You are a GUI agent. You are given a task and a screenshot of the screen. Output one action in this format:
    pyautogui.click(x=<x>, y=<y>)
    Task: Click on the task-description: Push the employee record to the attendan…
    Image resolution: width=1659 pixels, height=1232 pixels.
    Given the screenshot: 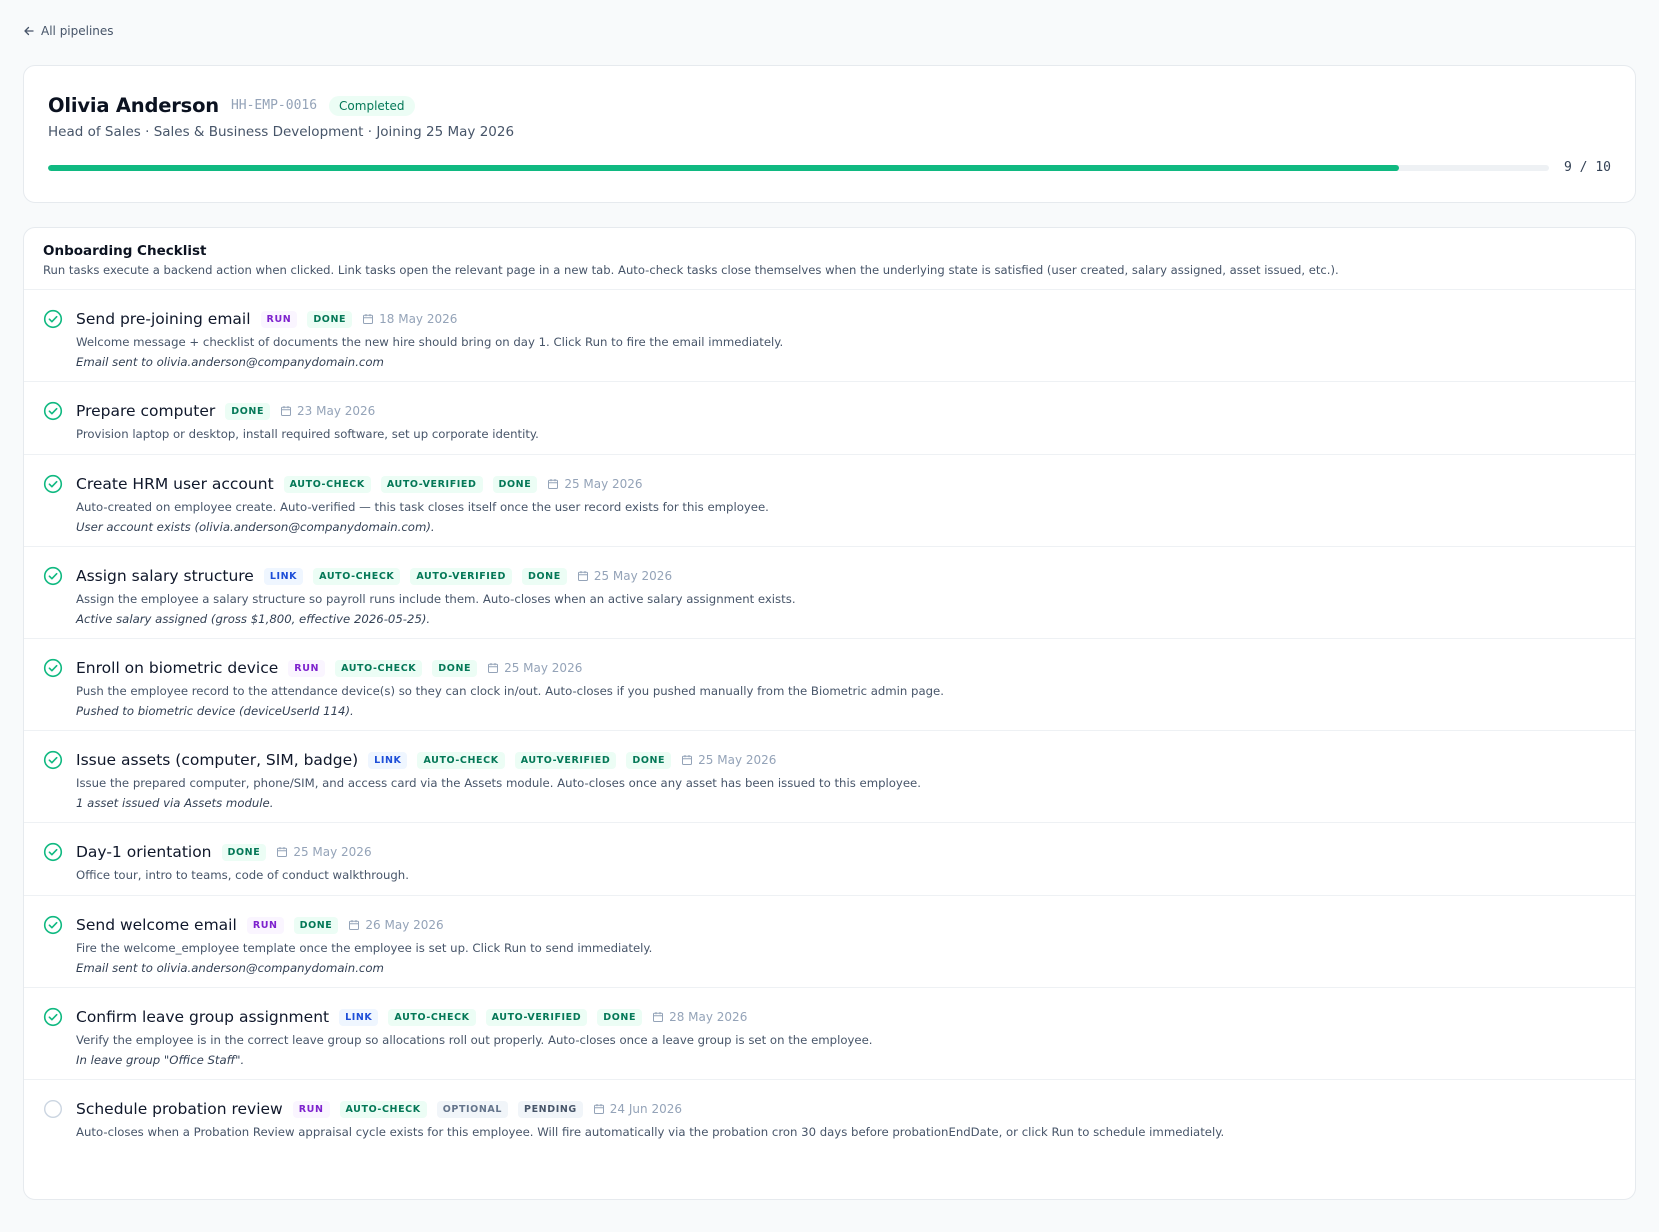 What is the action you would take?
    pyautogui.click(x=510, y=691)
    